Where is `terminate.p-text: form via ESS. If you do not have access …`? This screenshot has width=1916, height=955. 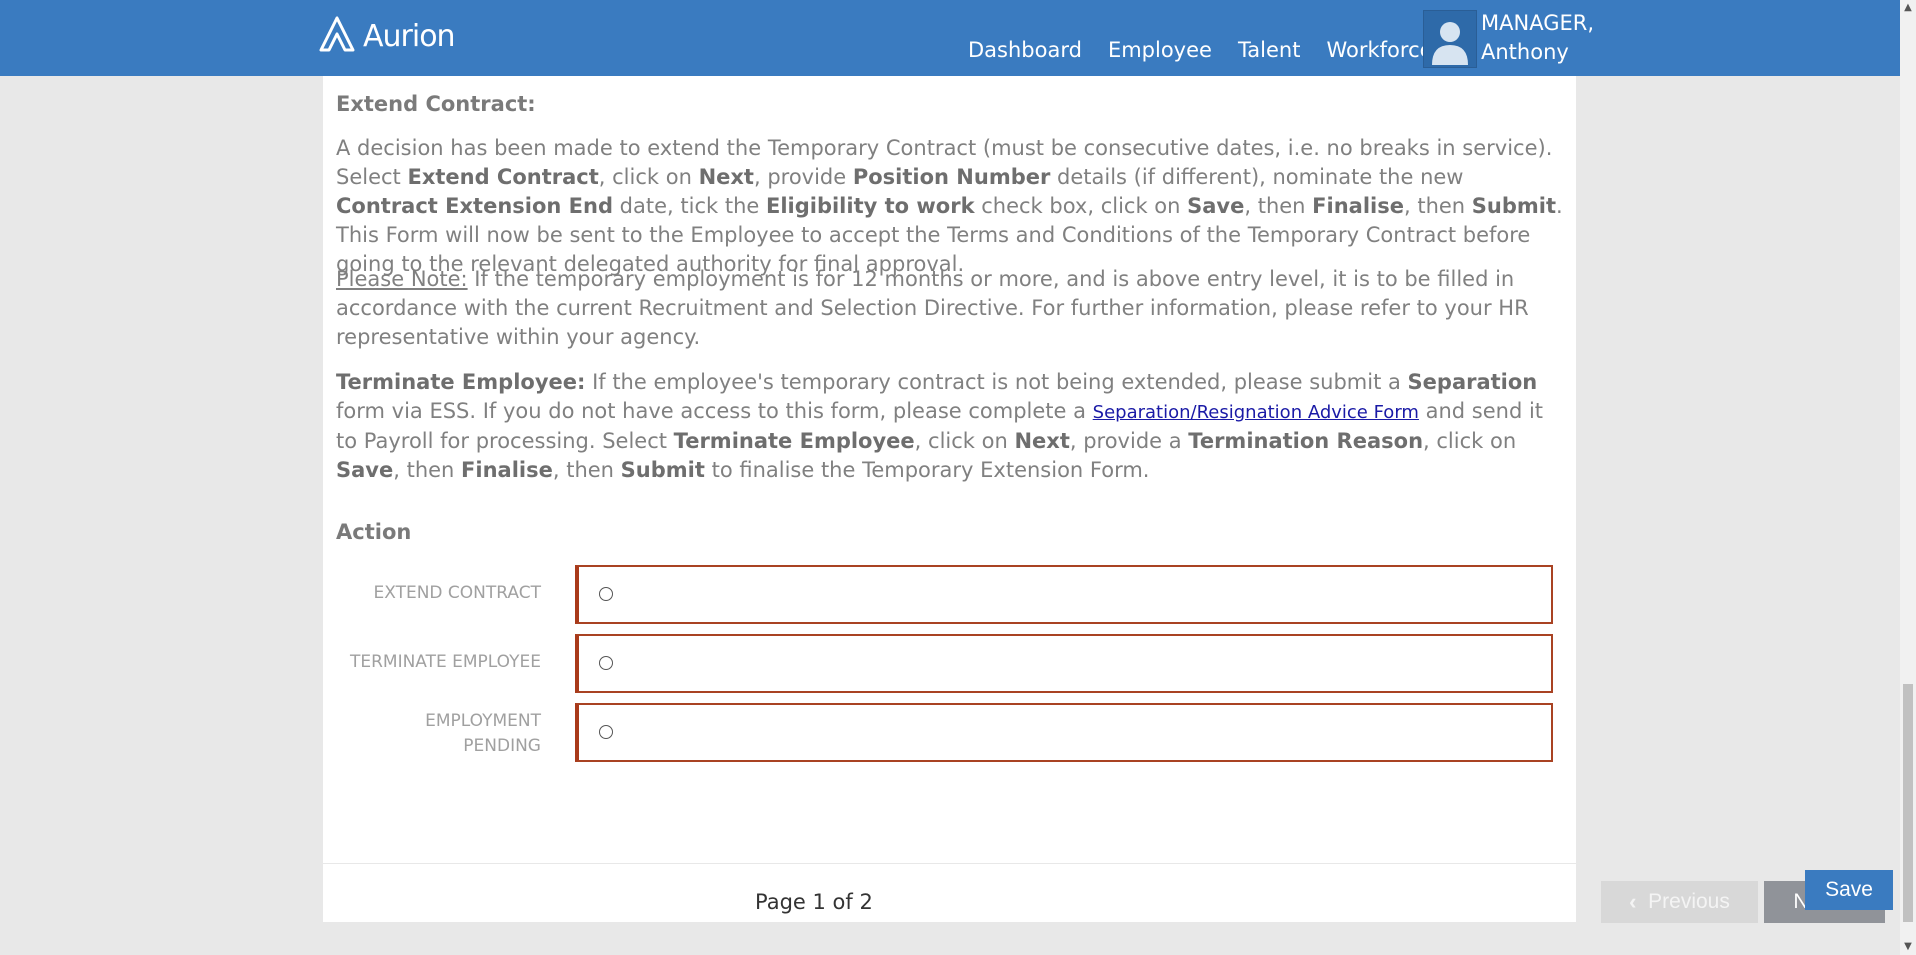 terminate.p-text: form via ESS. If you do not have access … is located at coordinates (714, 411).